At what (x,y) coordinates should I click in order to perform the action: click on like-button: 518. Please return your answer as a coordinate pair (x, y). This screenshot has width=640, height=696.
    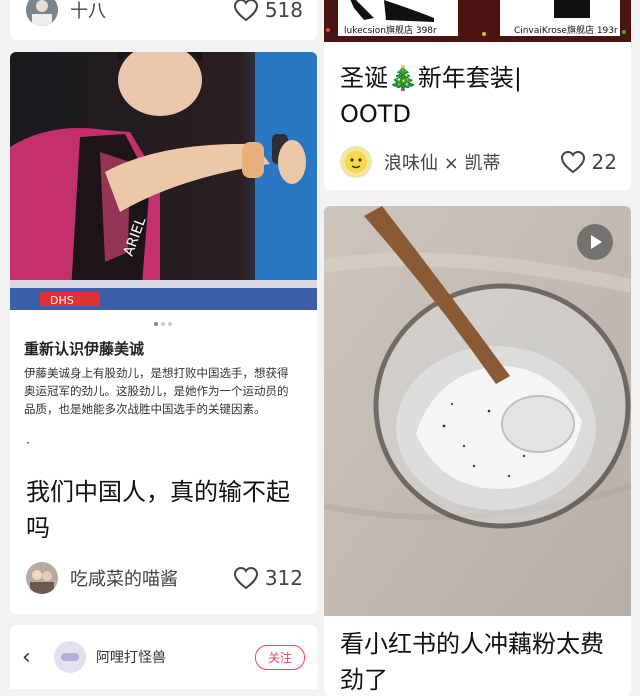
    Looking at the image, I should click on (268, 11).